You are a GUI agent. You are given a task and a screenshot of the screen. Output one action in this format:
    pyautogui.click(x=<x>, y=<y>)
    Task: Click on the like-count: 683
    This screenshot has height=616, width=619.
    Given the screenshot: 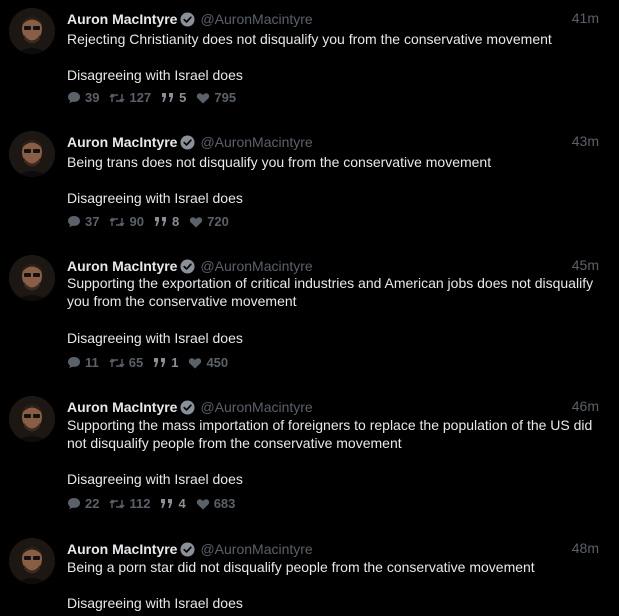 What is the action you would take?
    pyautogui.click(x=224, y=503)
    